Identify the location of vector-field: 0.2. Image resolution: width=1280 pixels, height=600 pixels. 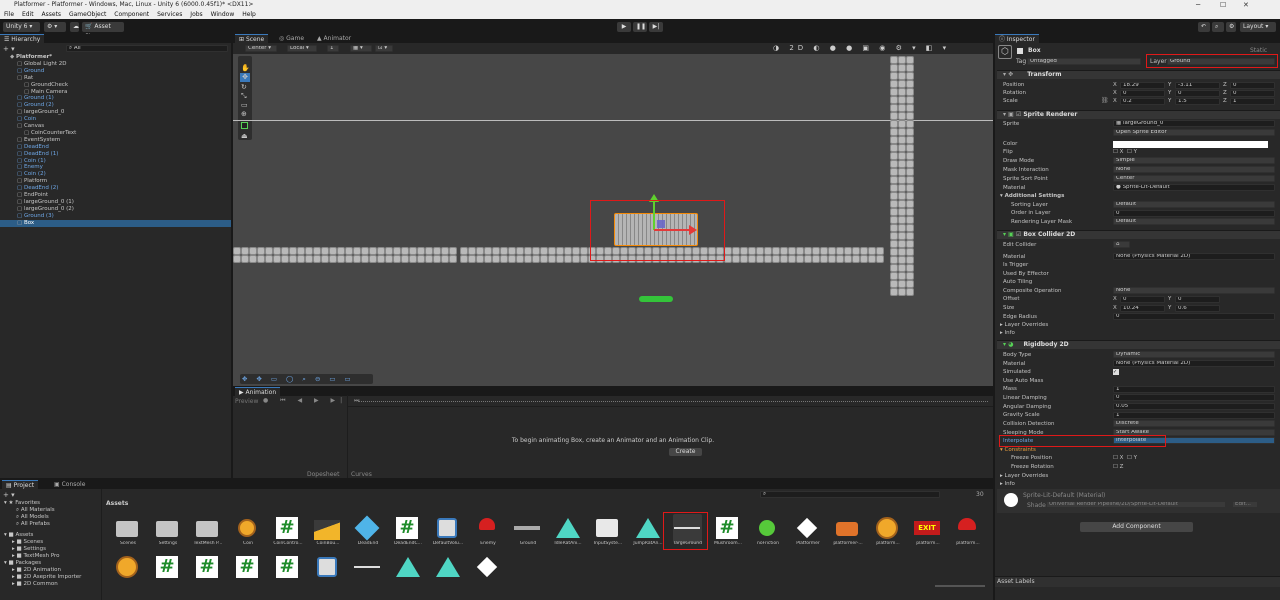
(1142, 101).